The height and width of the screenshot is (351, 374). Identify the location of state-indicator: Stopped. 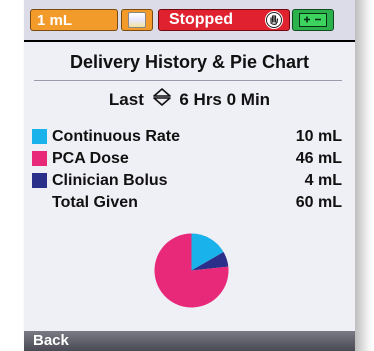
(224, 20).